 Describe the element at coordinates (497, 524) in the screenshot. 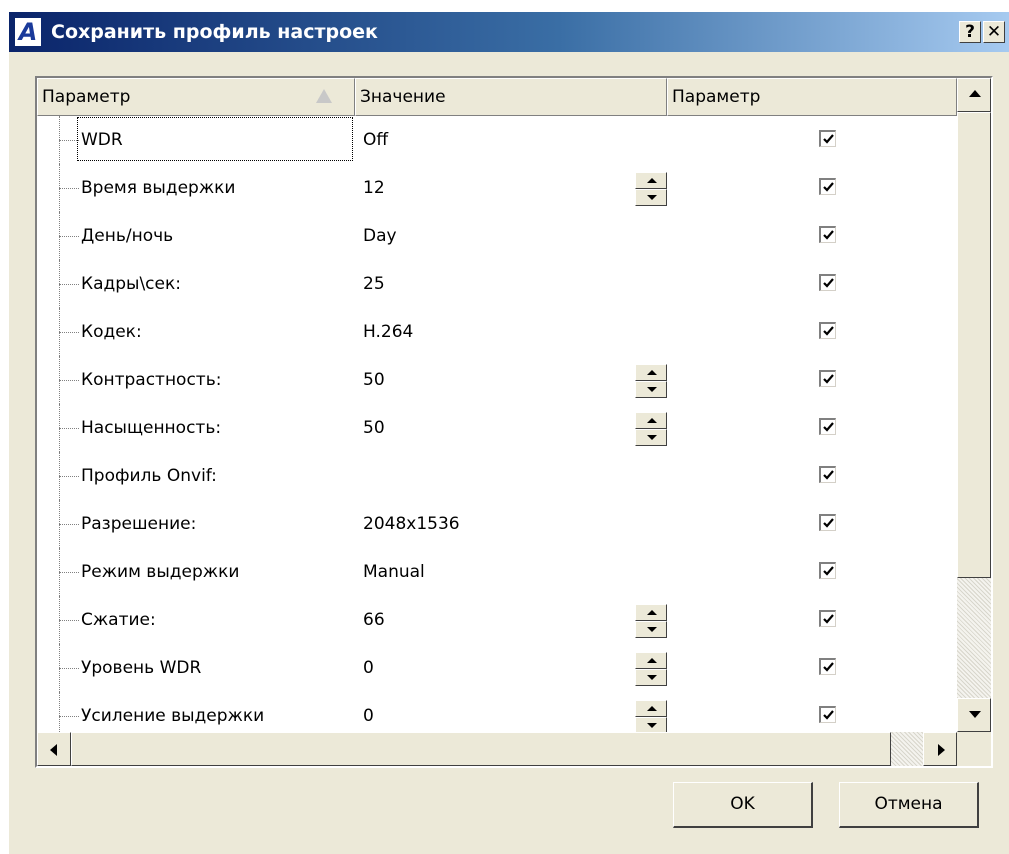

I see `table-row: Разрешение: 2048x1536` at that location.